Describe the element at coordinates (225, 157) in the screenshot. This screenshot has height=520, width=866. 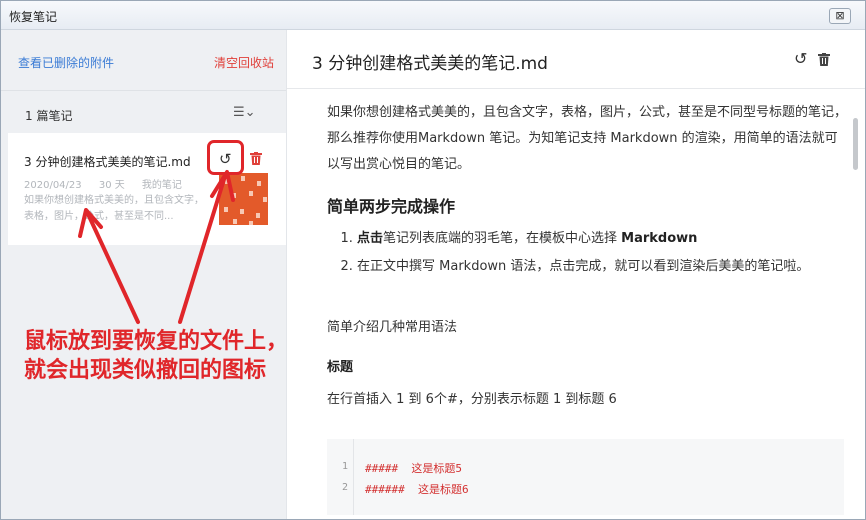
I see `restore-highlight-box` at that location.